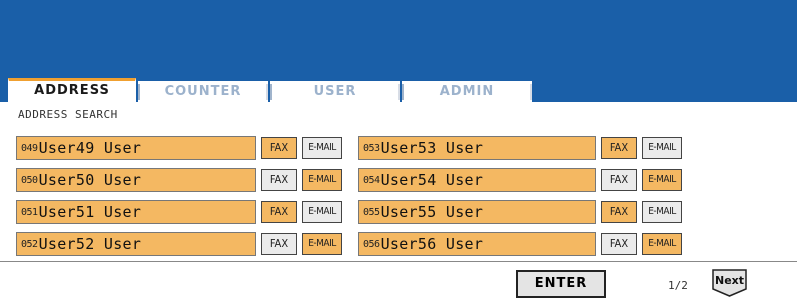  What do you see at coordinates (68, 114) in the screenshot?
I see `address-search-label: ADDRESS SEARCH` at bounding box center [68, 114].